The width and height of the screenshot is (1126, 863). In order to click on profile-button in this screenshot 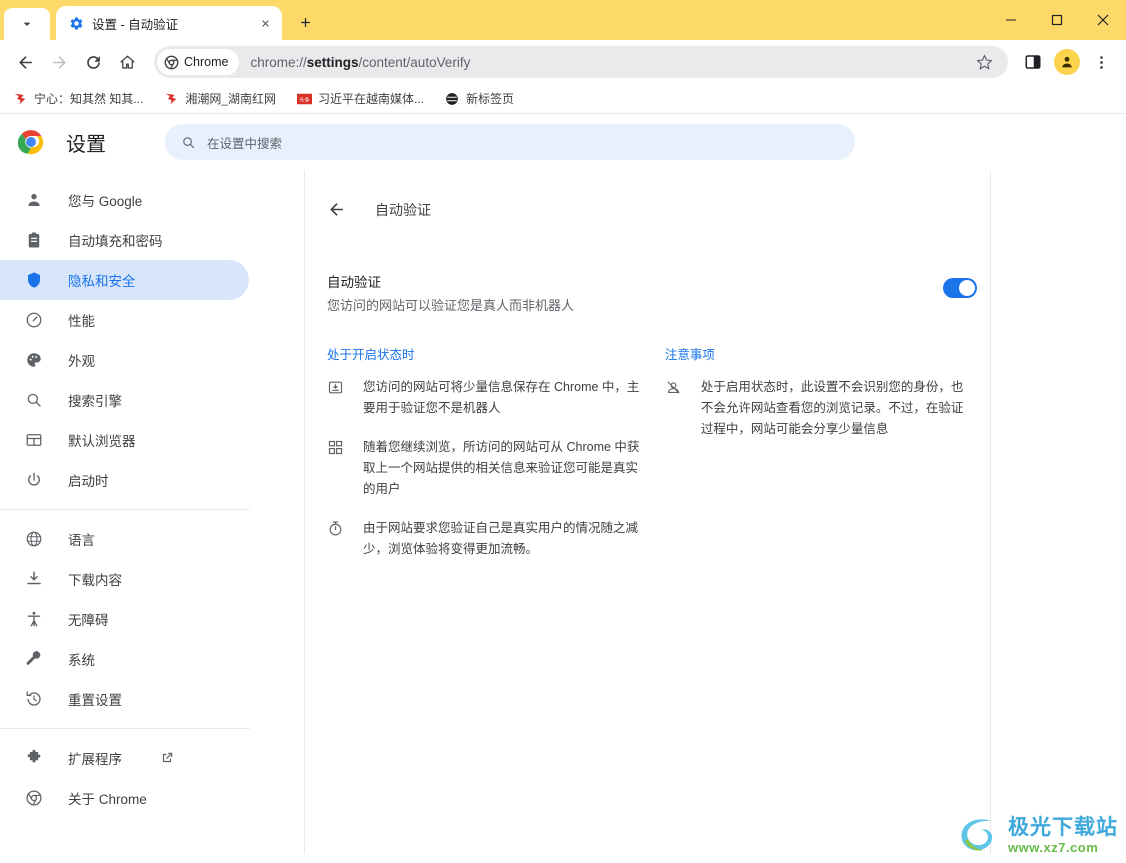, I will do `click(1067, 62)`.